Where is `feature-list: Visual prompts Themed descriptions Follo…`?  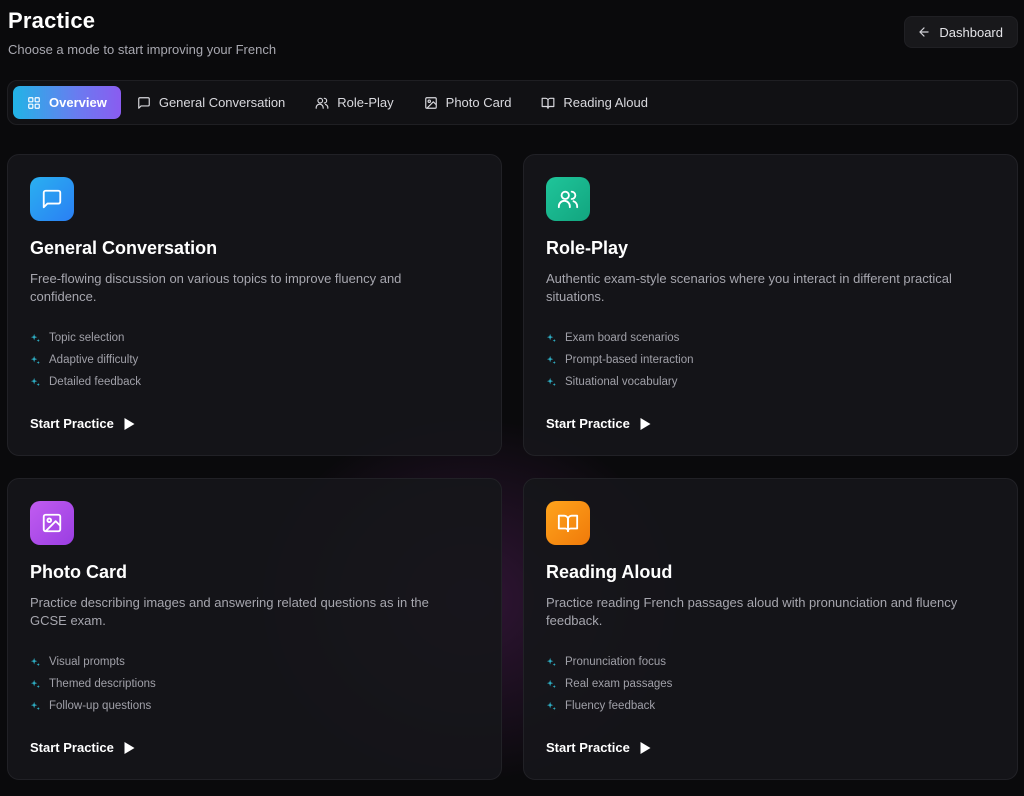
feature-list: Visual prompts Themed descriptions Follo… is located at coordinates (254, 684).